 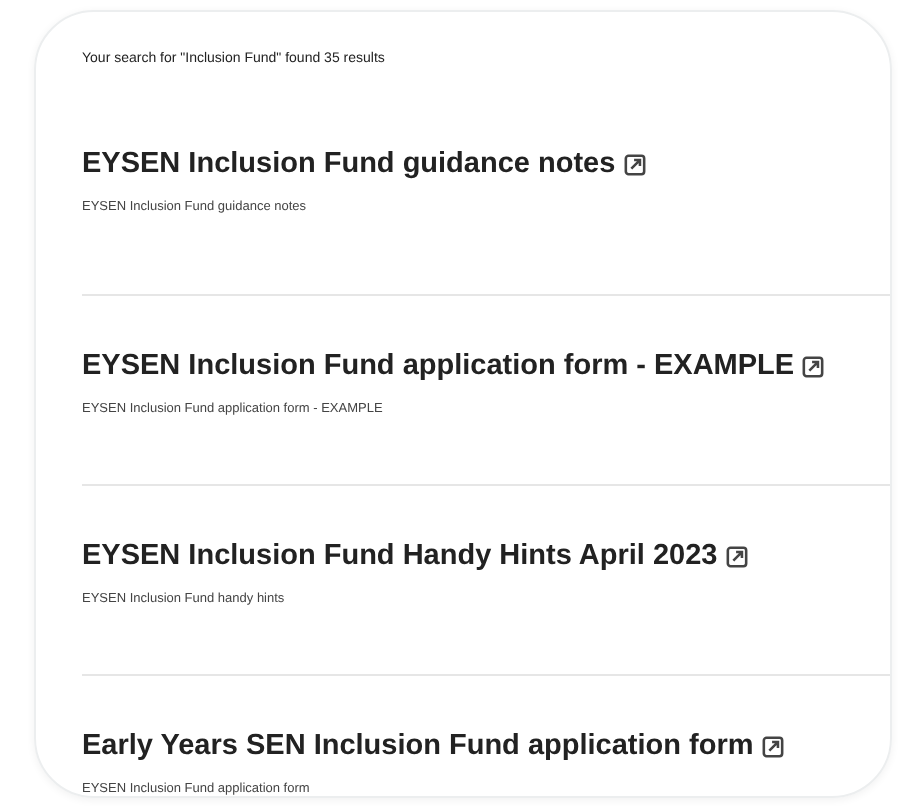 I want to click on result-link: EYSEN Inclusion Fund Handy Hints April 2023, so click(x=415, y=556).